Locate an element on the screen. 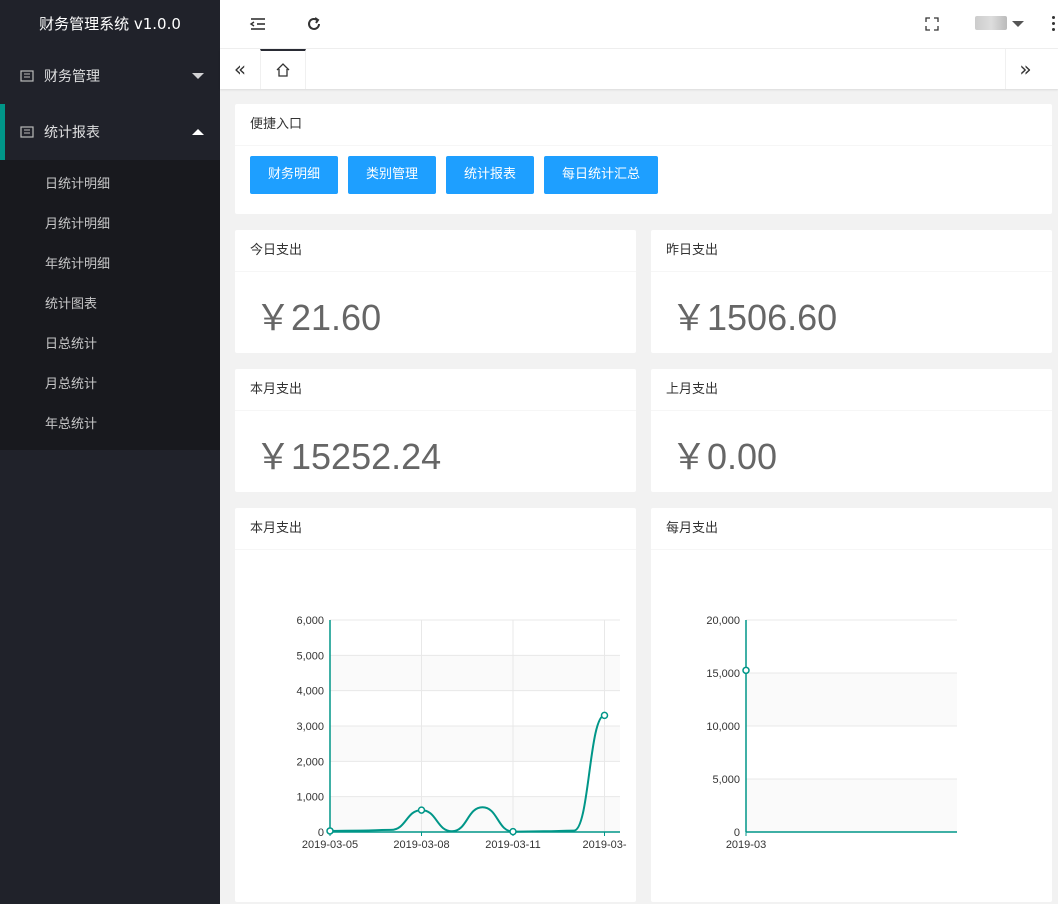  chart-monthly: 0 5,000 10,000 15,000 20,000 2019-03 is located at coordinates (831, 733).